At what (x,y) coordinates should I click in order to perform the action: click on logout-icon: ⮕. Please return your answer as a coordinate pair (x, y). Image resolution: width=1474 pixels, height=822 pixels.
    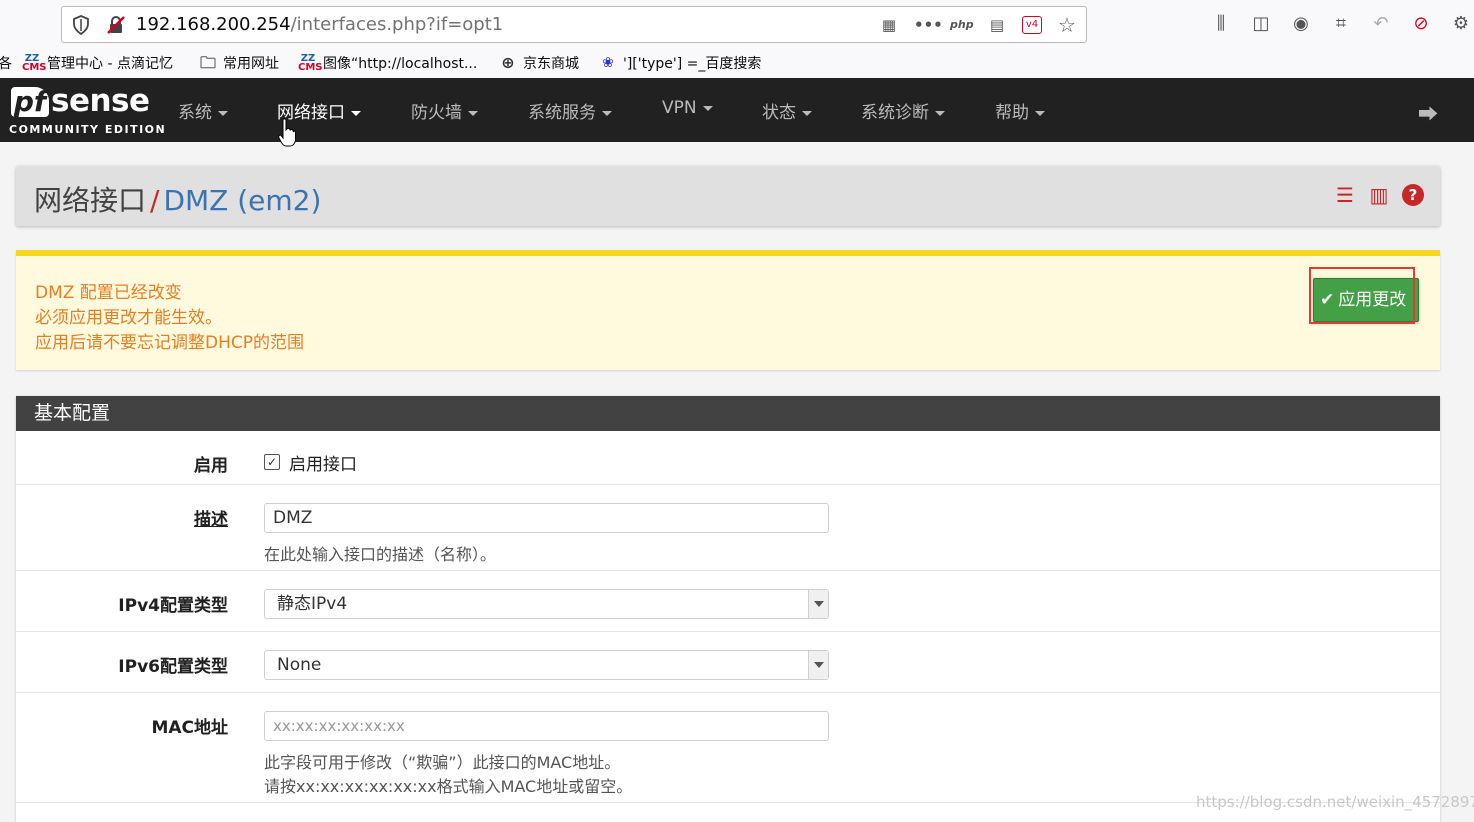
    Looking at the image, I should click on (1428, 112).